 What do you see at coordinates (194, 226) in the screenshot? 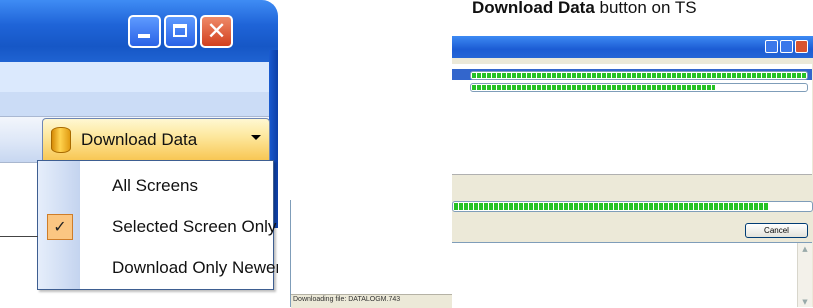
I see `menu-item-label: Selected Screen Only` at bounding box center [194, 226].